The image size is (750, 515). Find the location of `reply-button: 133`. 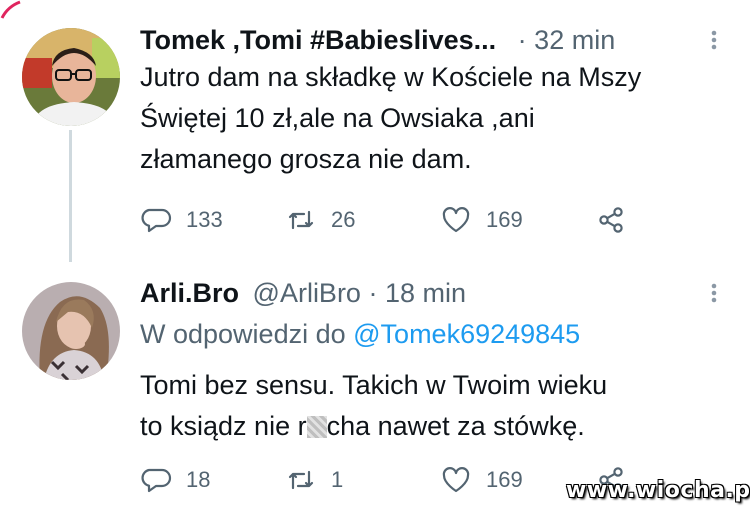

reply-button: 133 is located at coordinates (181, 220).